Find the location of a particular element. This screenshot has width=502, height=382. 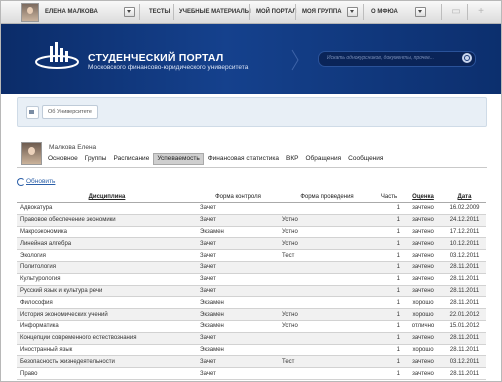

cell-date: 10.12.2011 is located at coordinates (464, 244).